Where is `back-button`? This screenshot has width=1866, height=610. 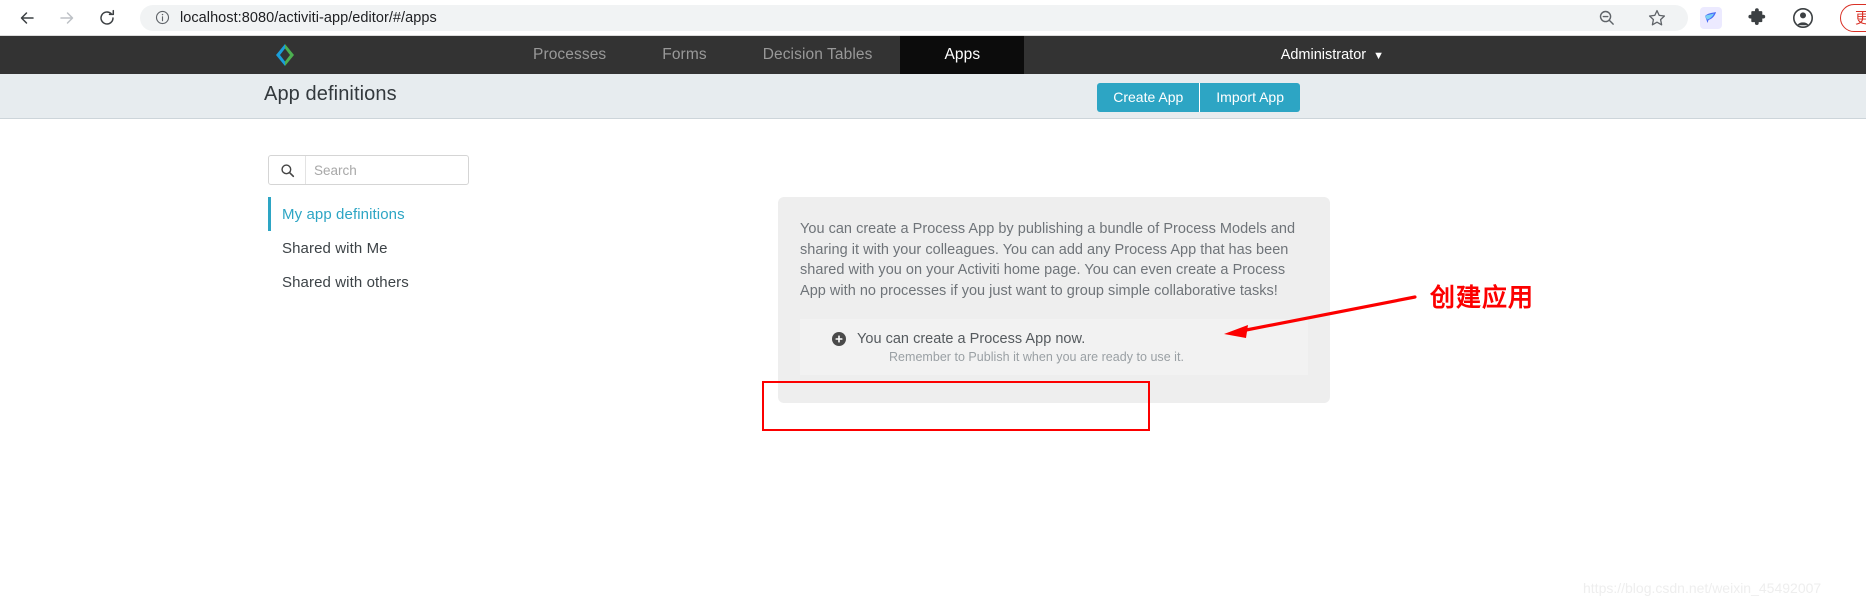
back-button is located at coordinates (27, 18).